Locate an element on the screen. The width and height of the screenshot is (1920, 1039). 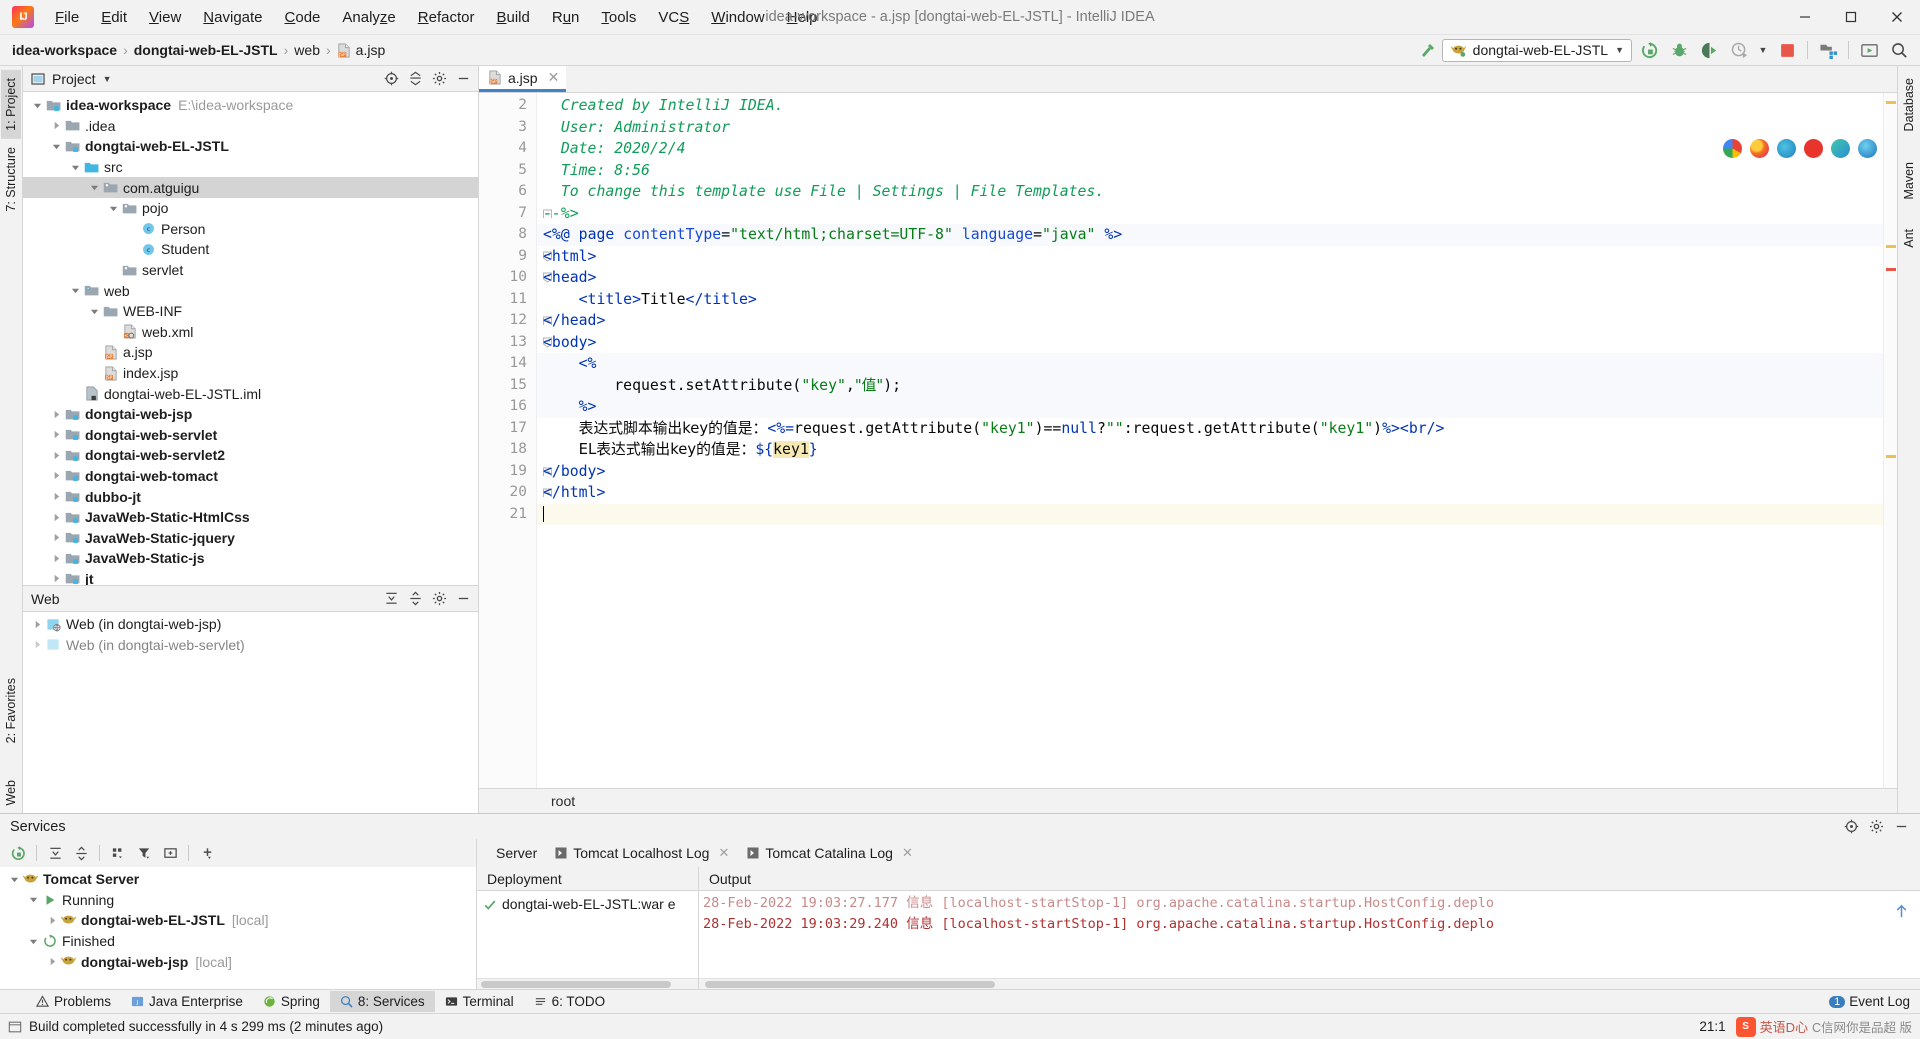
scroll-to-top-icon is located at coordinates (1901, 911).